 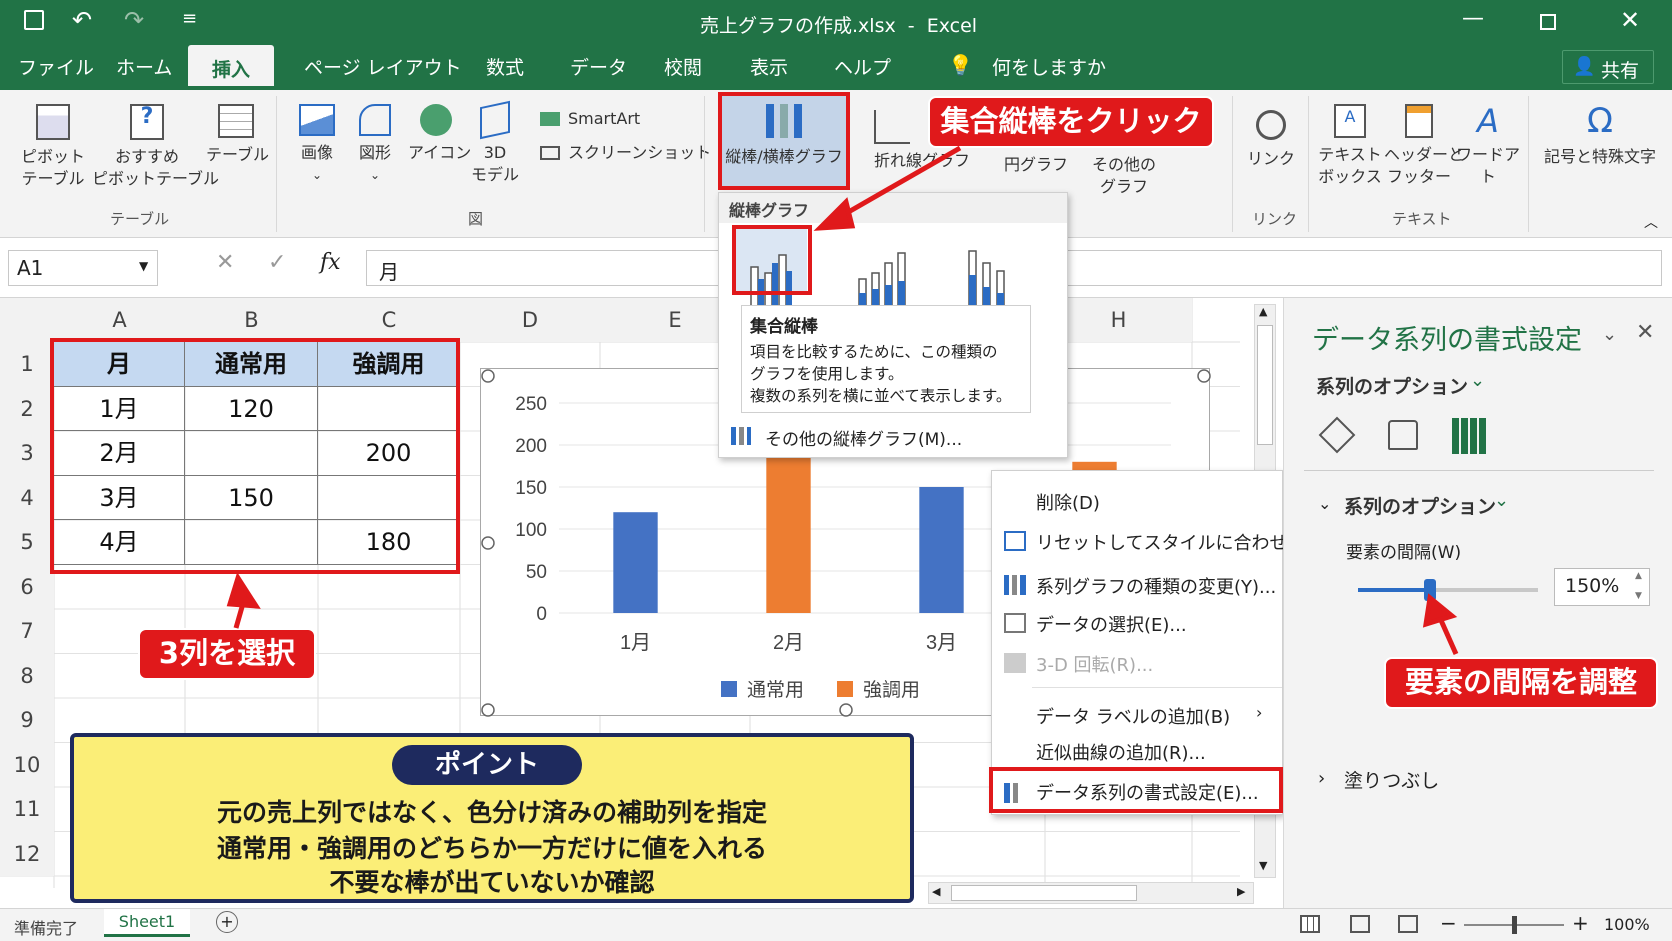 What do you see at coordinates (505, 66) in the screenshot?
I see `tab-formulas: 数式` at bounding box center [505, 66].